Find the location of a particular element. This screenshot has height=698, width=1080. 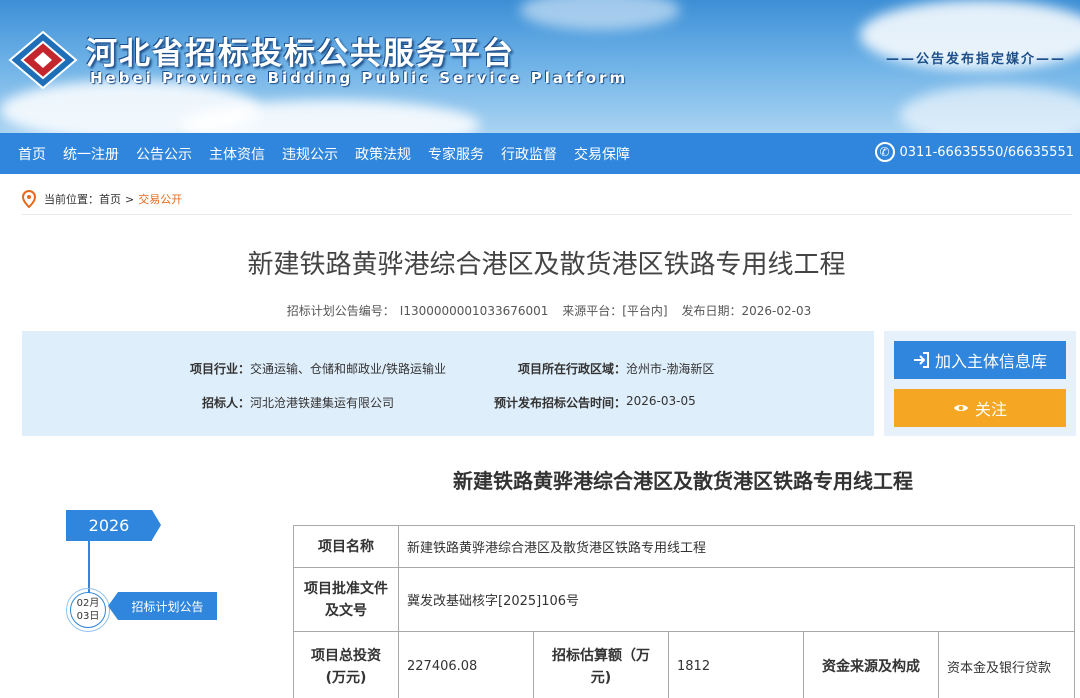

divider is located at coordinates (547, 214).